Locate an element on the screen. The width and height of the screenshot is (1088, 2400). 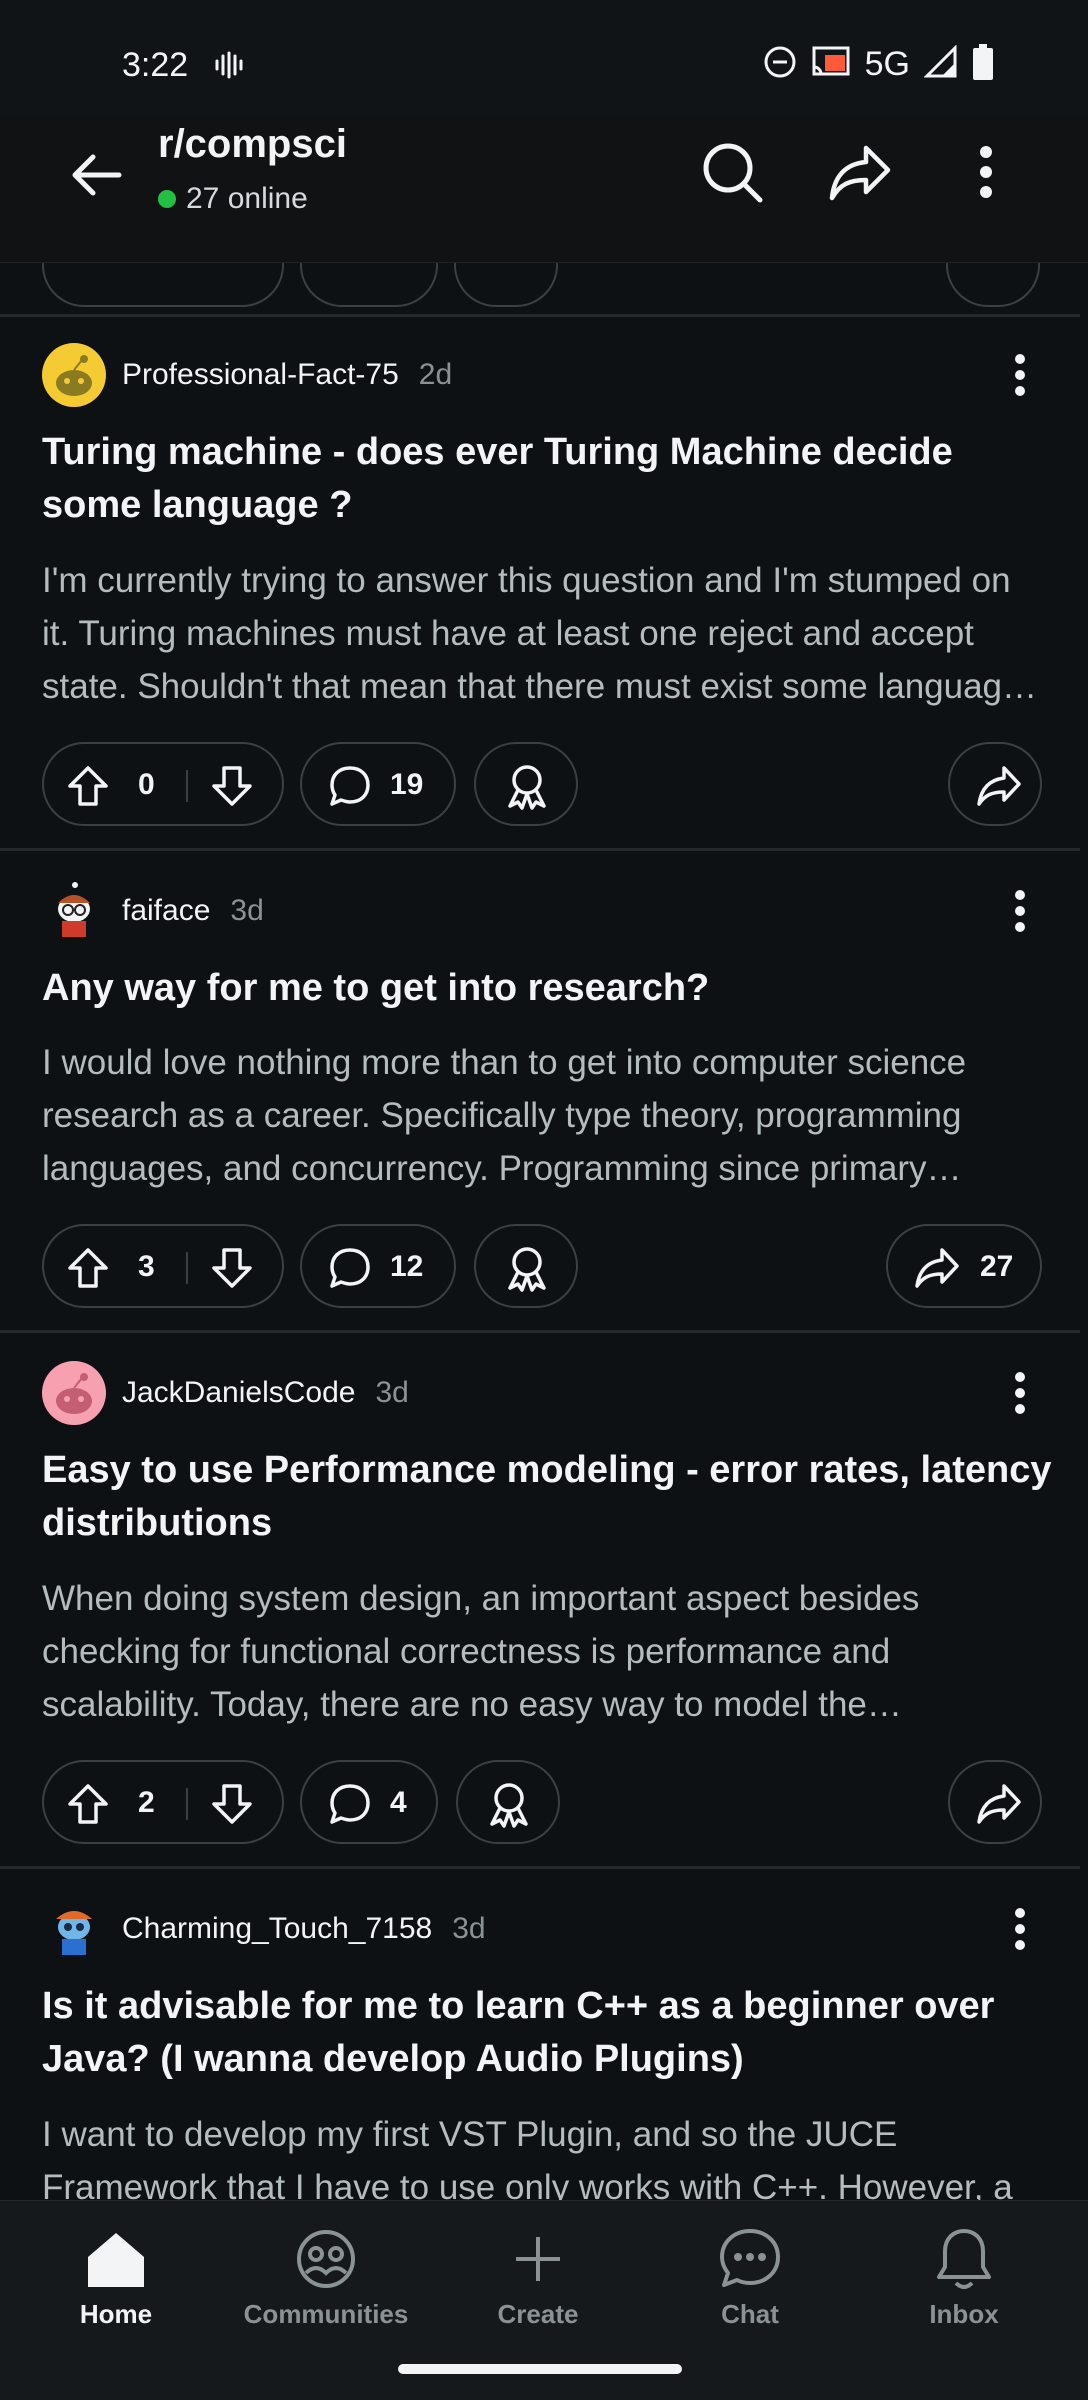
status-time: 3:22 is located at coordinates (155, 65).